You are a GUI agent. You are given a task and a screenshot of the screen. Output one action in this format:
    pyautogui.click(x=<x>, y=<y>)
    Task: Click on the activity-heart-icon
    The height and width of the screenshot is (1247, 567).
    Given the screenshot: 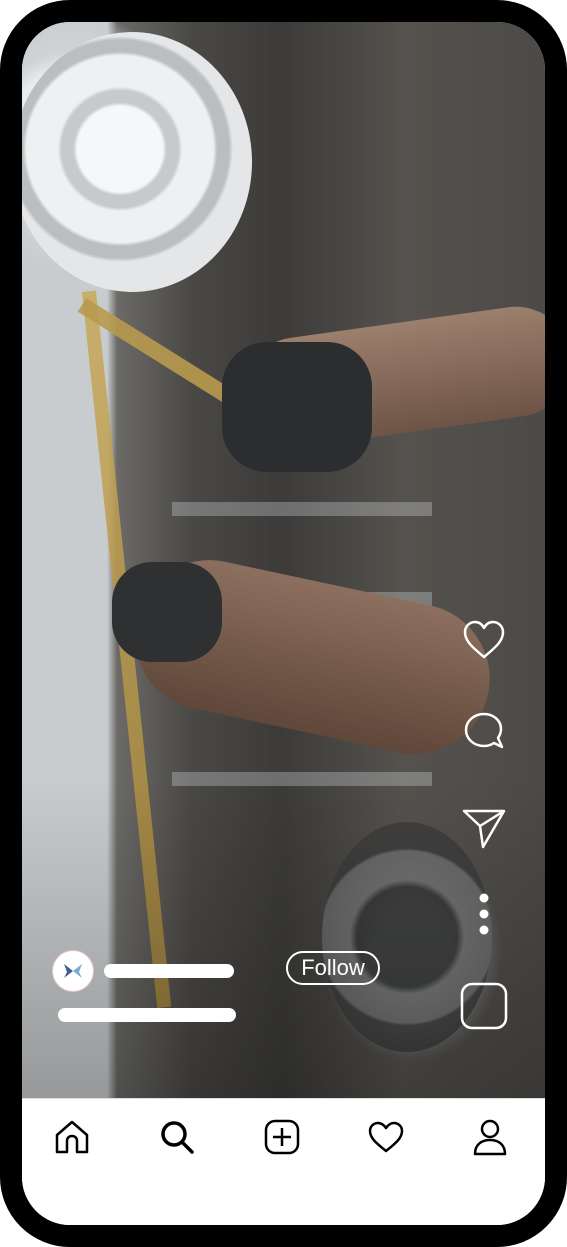 What is the action you would take?
    pyautogui.click(x=386, y=1137)
    